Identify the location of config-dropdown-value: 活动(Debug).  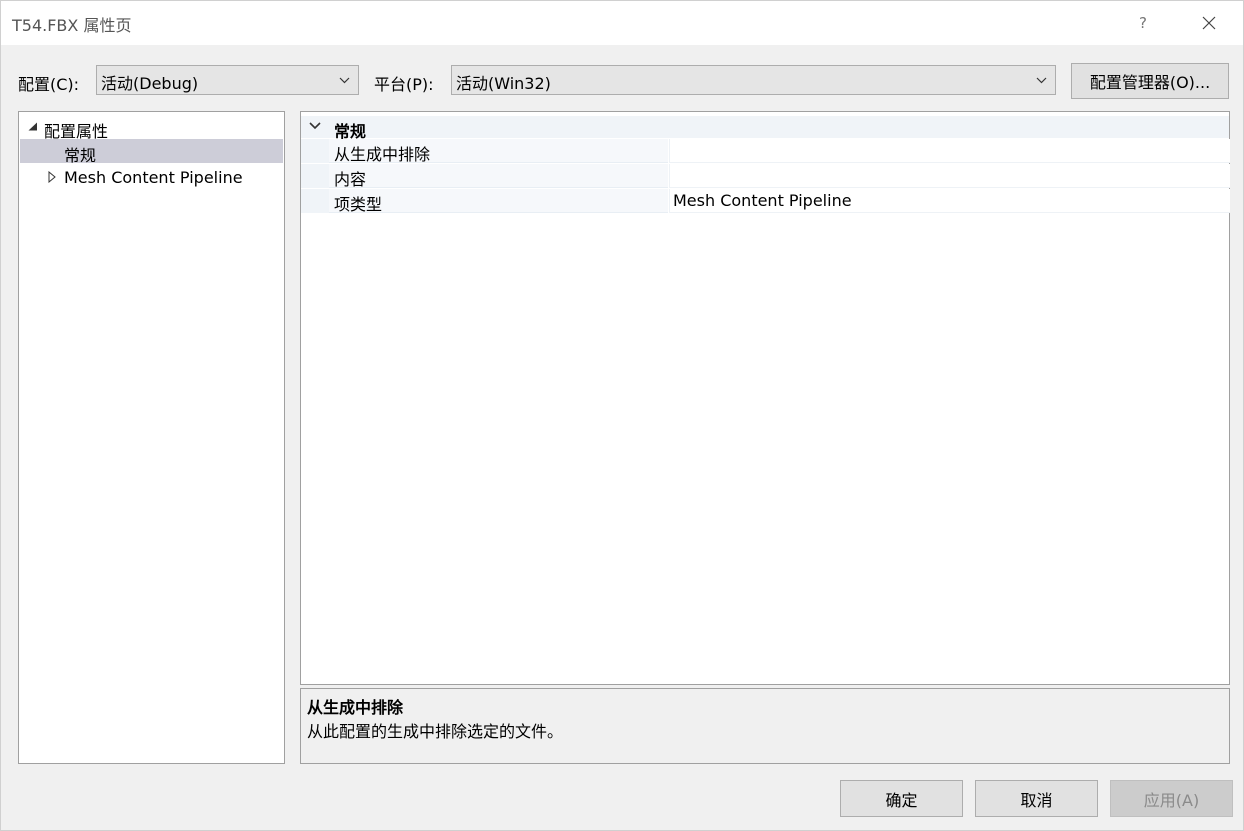
(150, 83).